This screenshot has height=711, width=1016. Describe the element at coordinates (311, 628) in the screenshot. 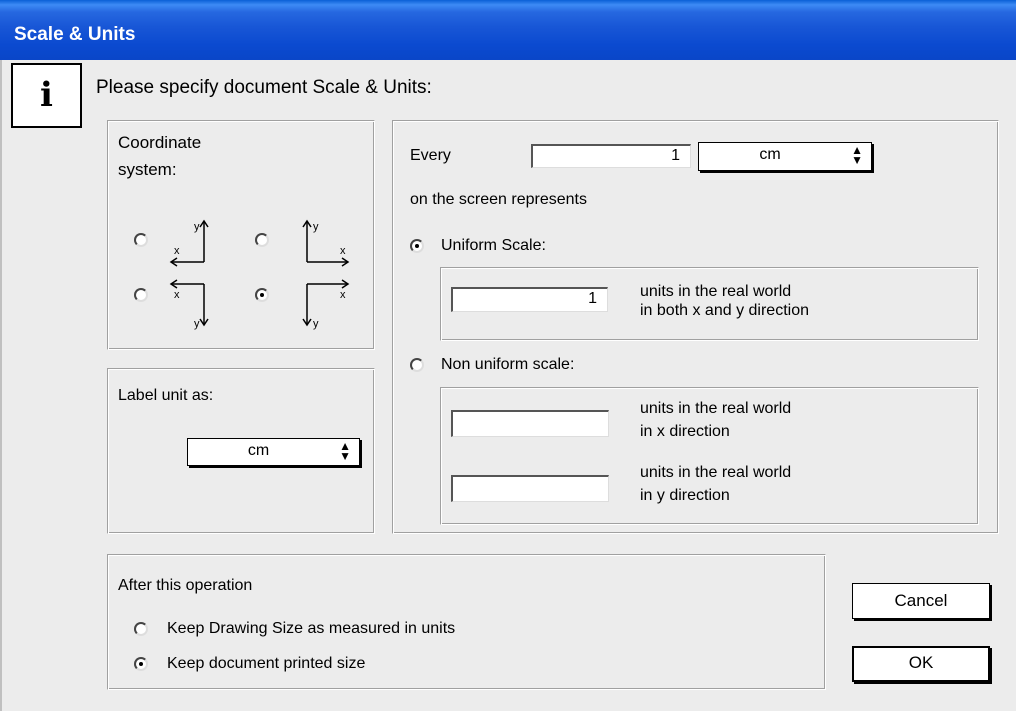

I see `keep-drawing-size-label: Keep Drawing Size as measured in units` at that location.